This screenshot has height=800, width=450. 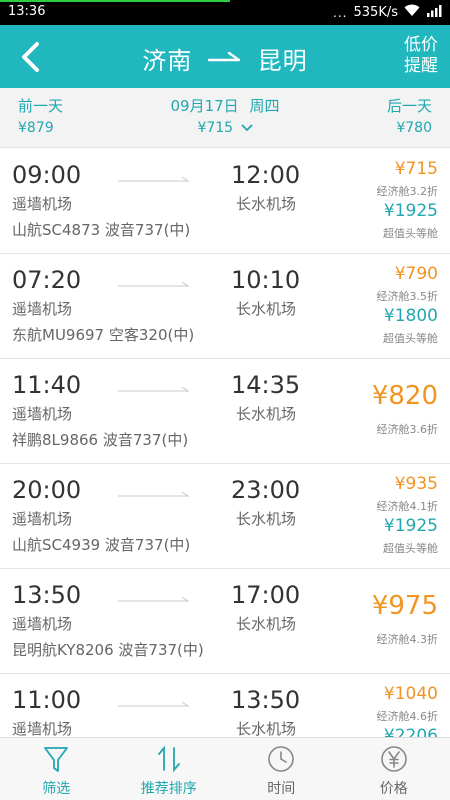 What do you see at coordinates (393, 759) in the screenshot?
I see `yen-icon` at bounding box center [393, 759].